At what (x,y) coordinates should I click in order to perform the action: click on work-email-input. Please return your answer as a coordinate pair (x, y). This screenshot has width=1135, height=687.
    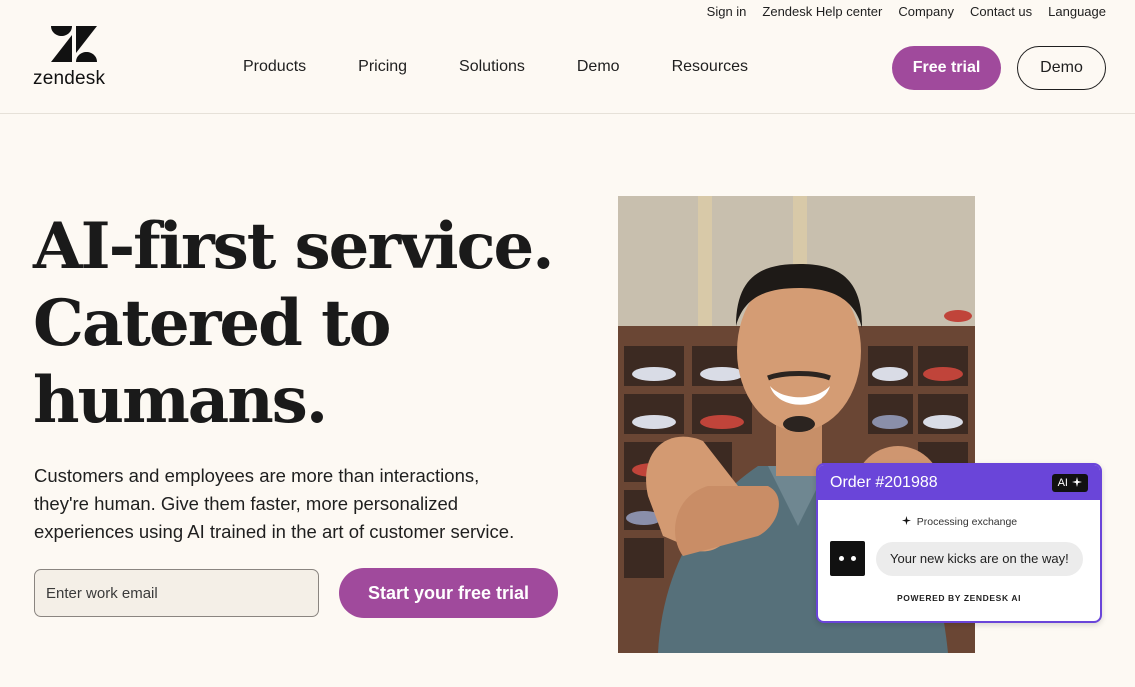
    Looking at the image, I should click on (176, 593).